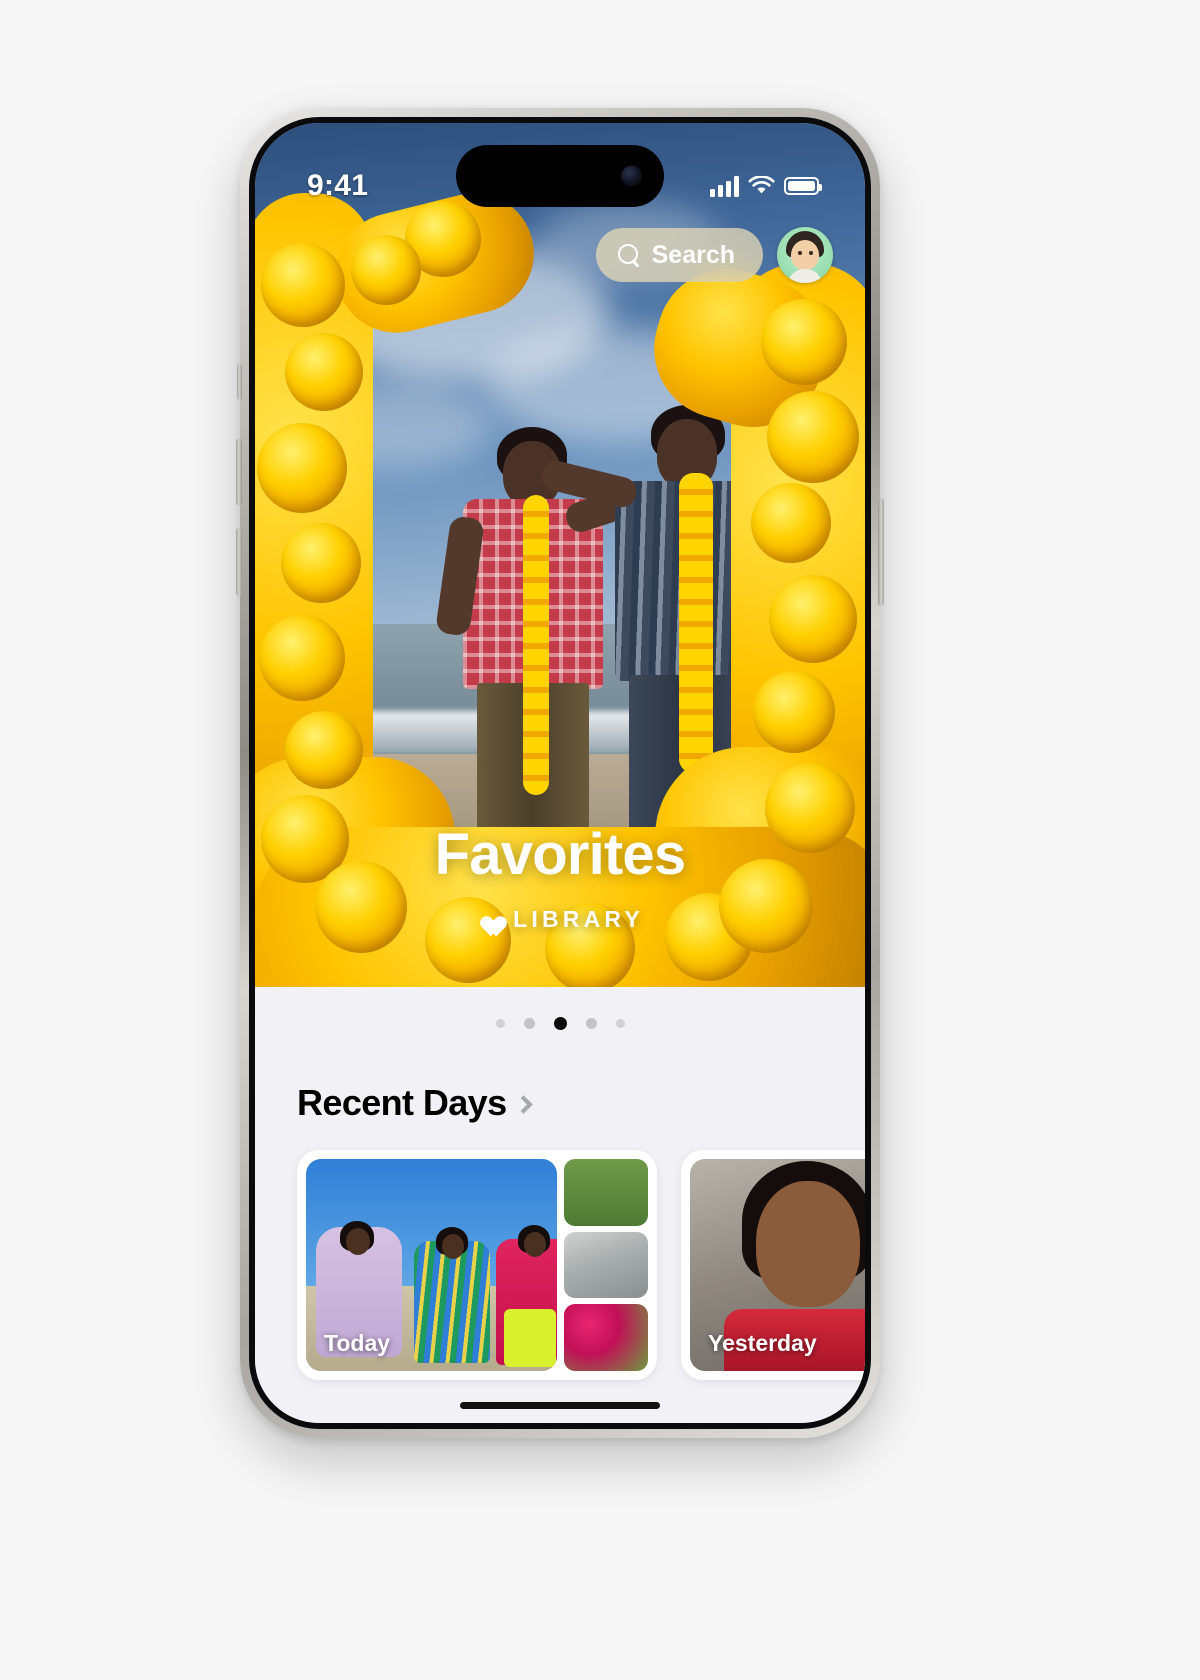  I want to click on battery-full-icon, so click(803, 186).